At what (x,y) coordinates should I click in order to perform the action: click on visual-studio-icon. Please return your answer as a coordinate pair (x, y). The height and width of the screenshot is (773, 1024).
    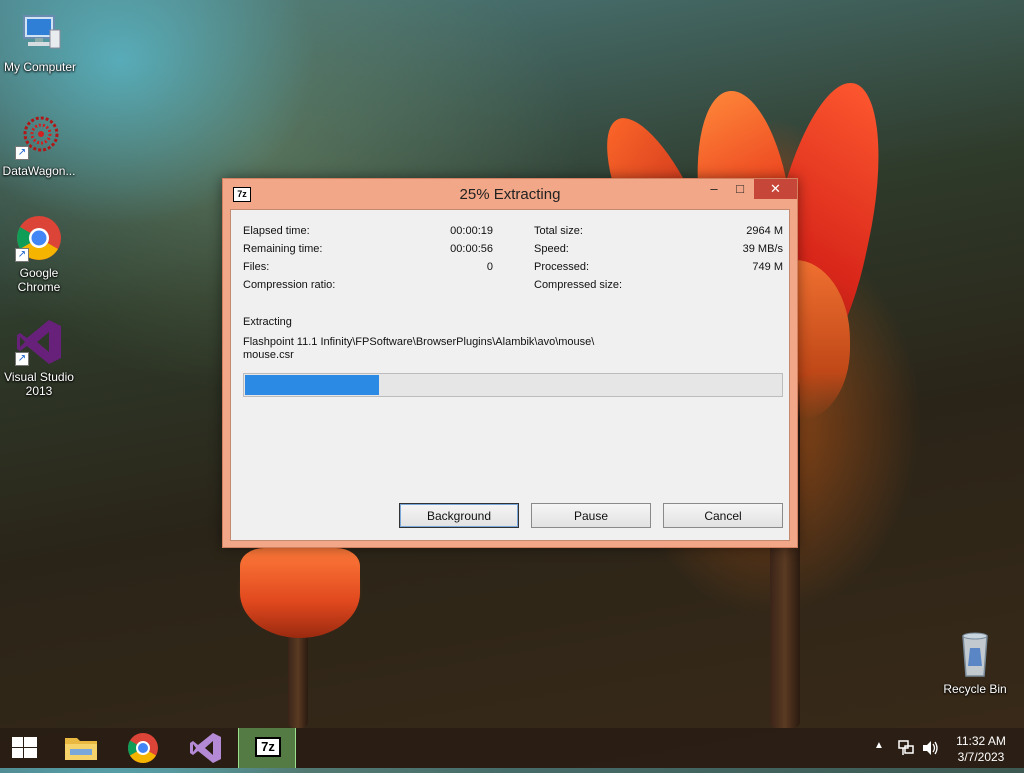
    Looking at the image, I should click on (205, 748).